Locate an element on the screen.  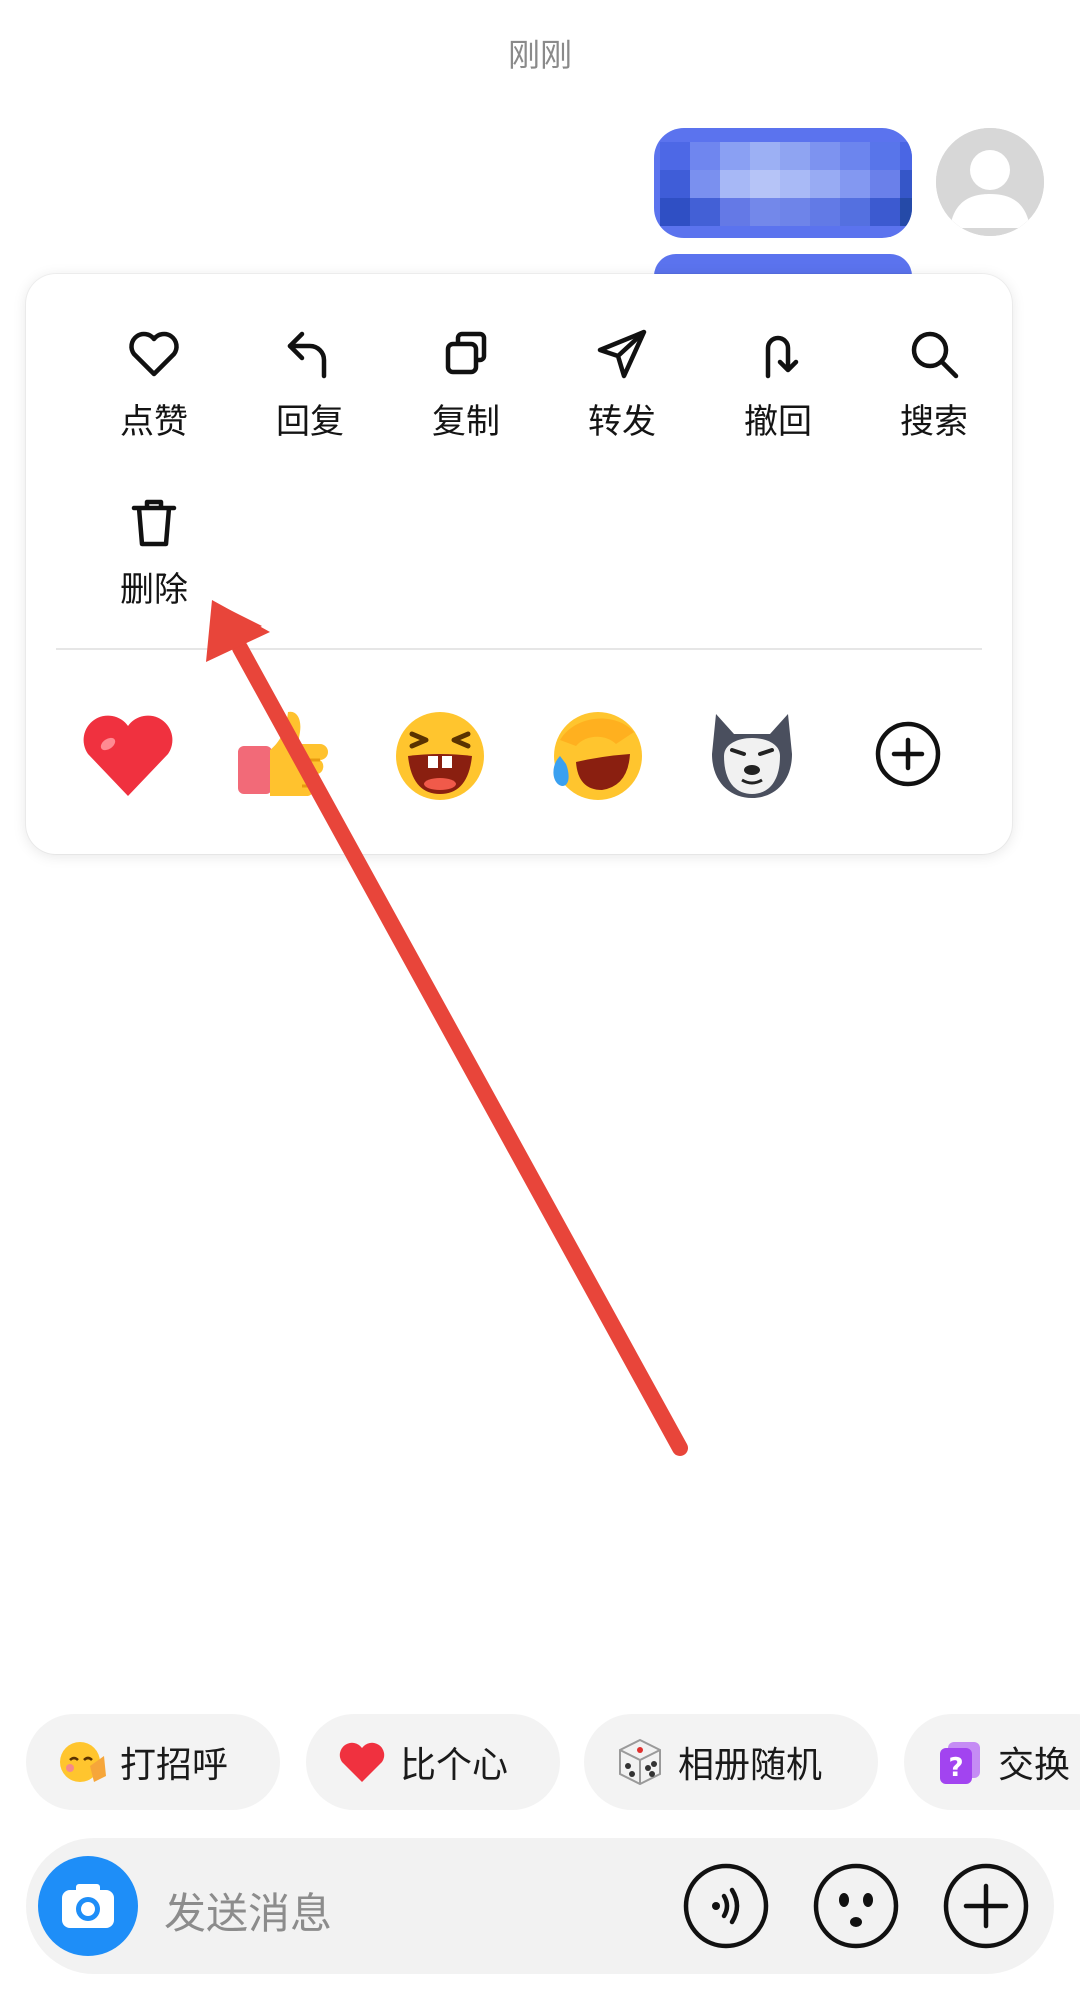
recall-action: 撤回 is located at coordinates (778, 383).